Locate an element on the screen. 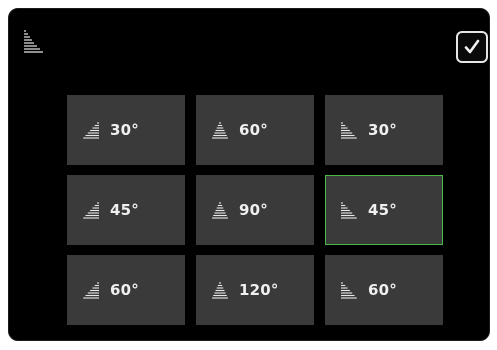  confirm-button is located at coordinates (472, 47).